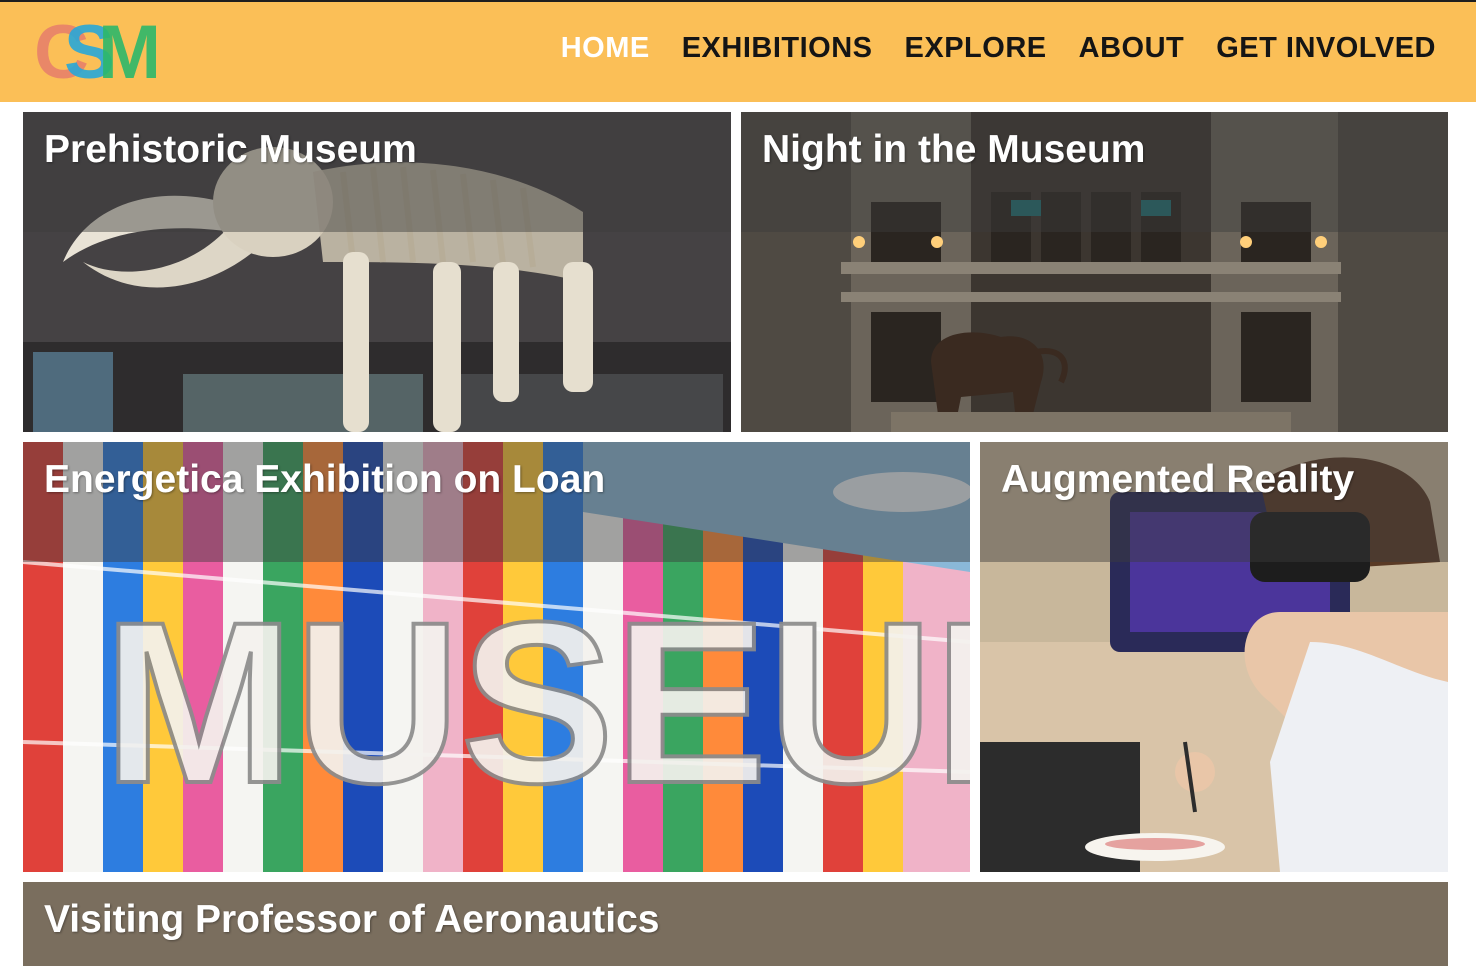  Describe the element at coordinates (230, 149) in the screenshot. I see `card-title: Prehistoric Museum` at that location.